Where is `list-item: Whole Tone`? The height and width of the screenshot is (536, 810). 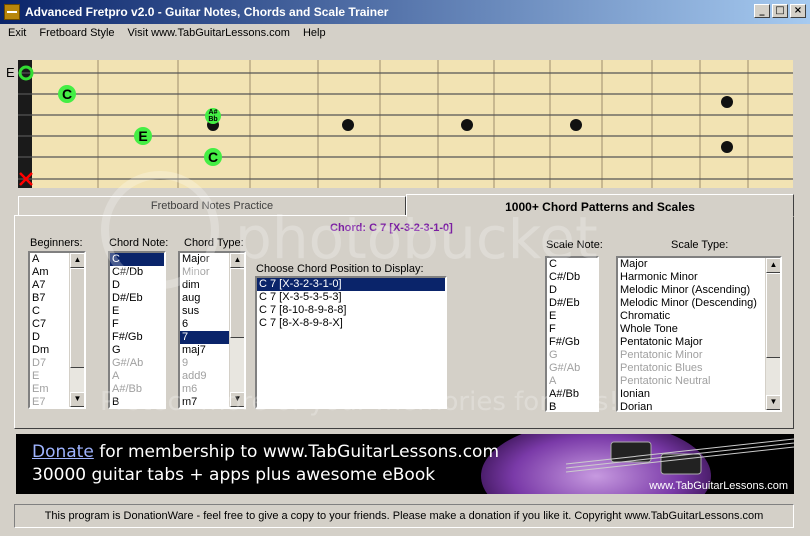 list-item: Whole Tone is located at coordinates (699, 329).